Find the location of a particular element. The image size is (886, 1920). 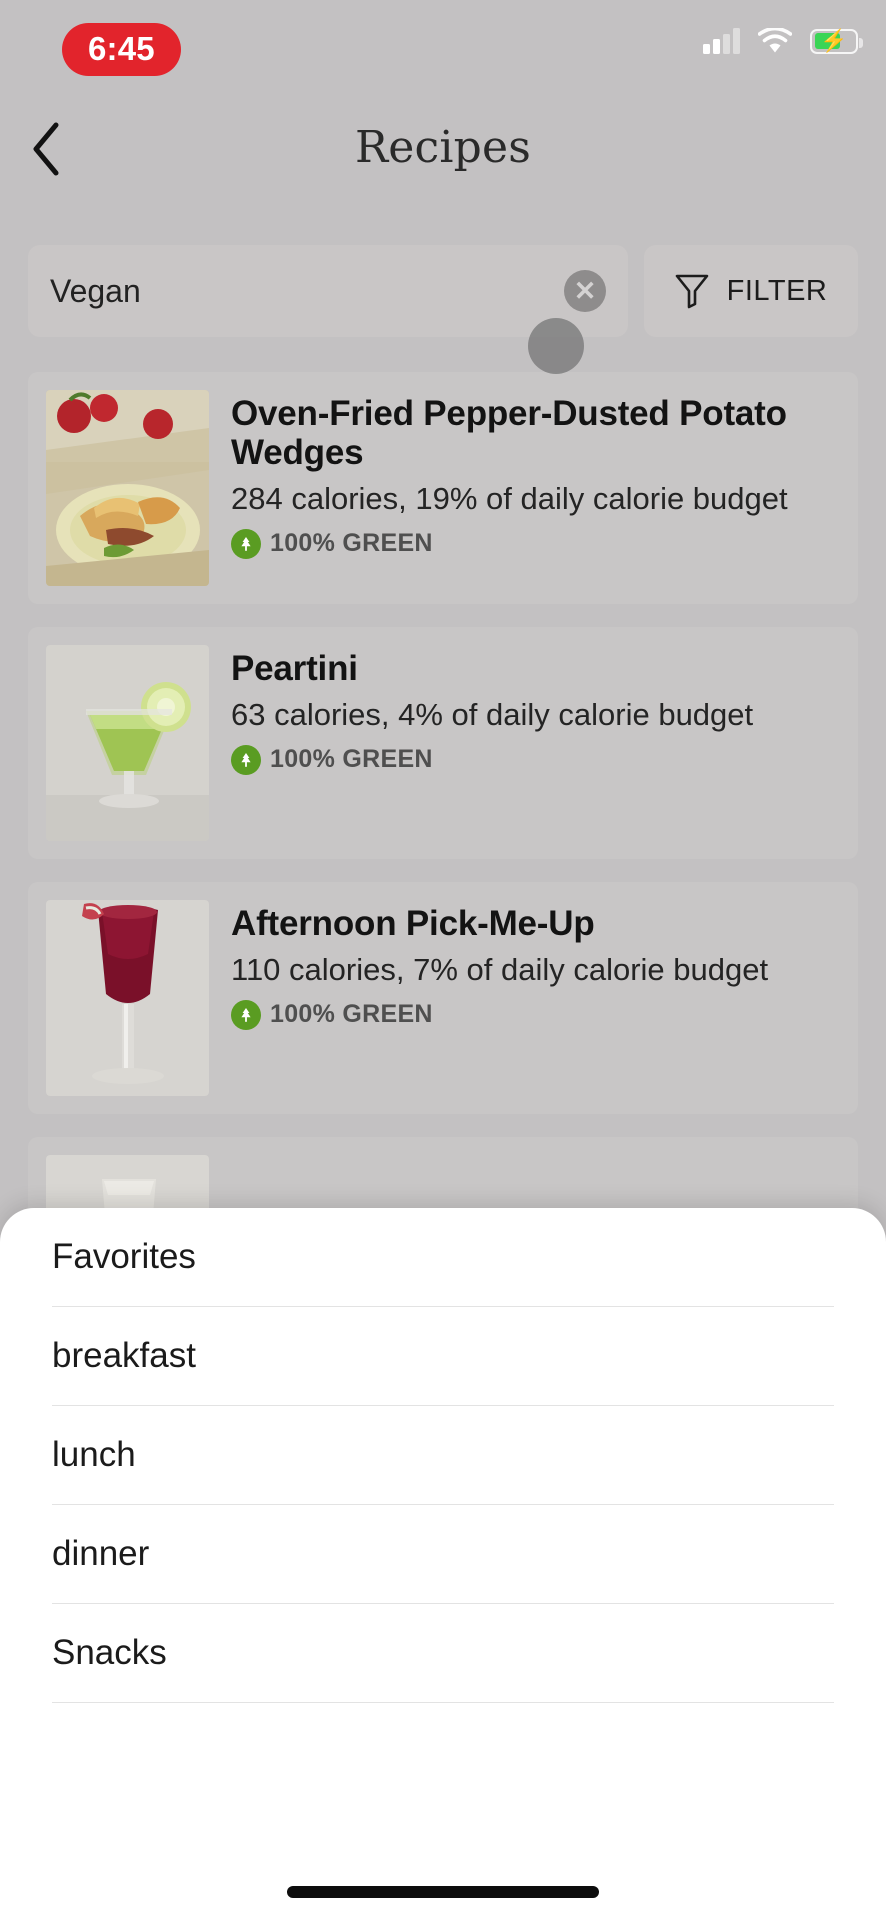

touch-indicator is located at coordinates (556, 346).